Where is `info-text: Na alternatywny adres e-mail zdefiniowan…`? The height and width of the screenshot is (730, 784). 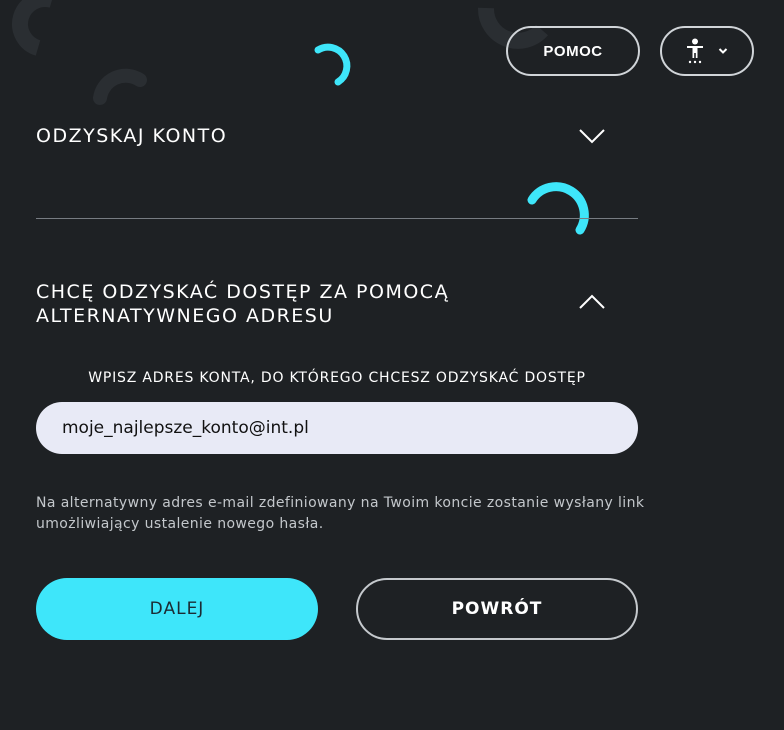
info-text: Na alternatywny adres e-mail zdefiniowan… is located at coordinates (340, 513).